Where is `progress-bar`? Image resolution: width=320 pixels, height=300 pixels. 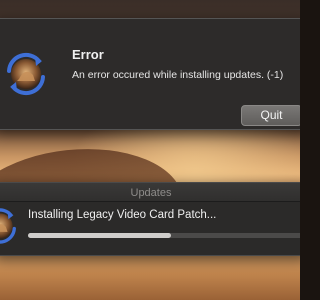
progress-bar is located at coordinates (164, 235).